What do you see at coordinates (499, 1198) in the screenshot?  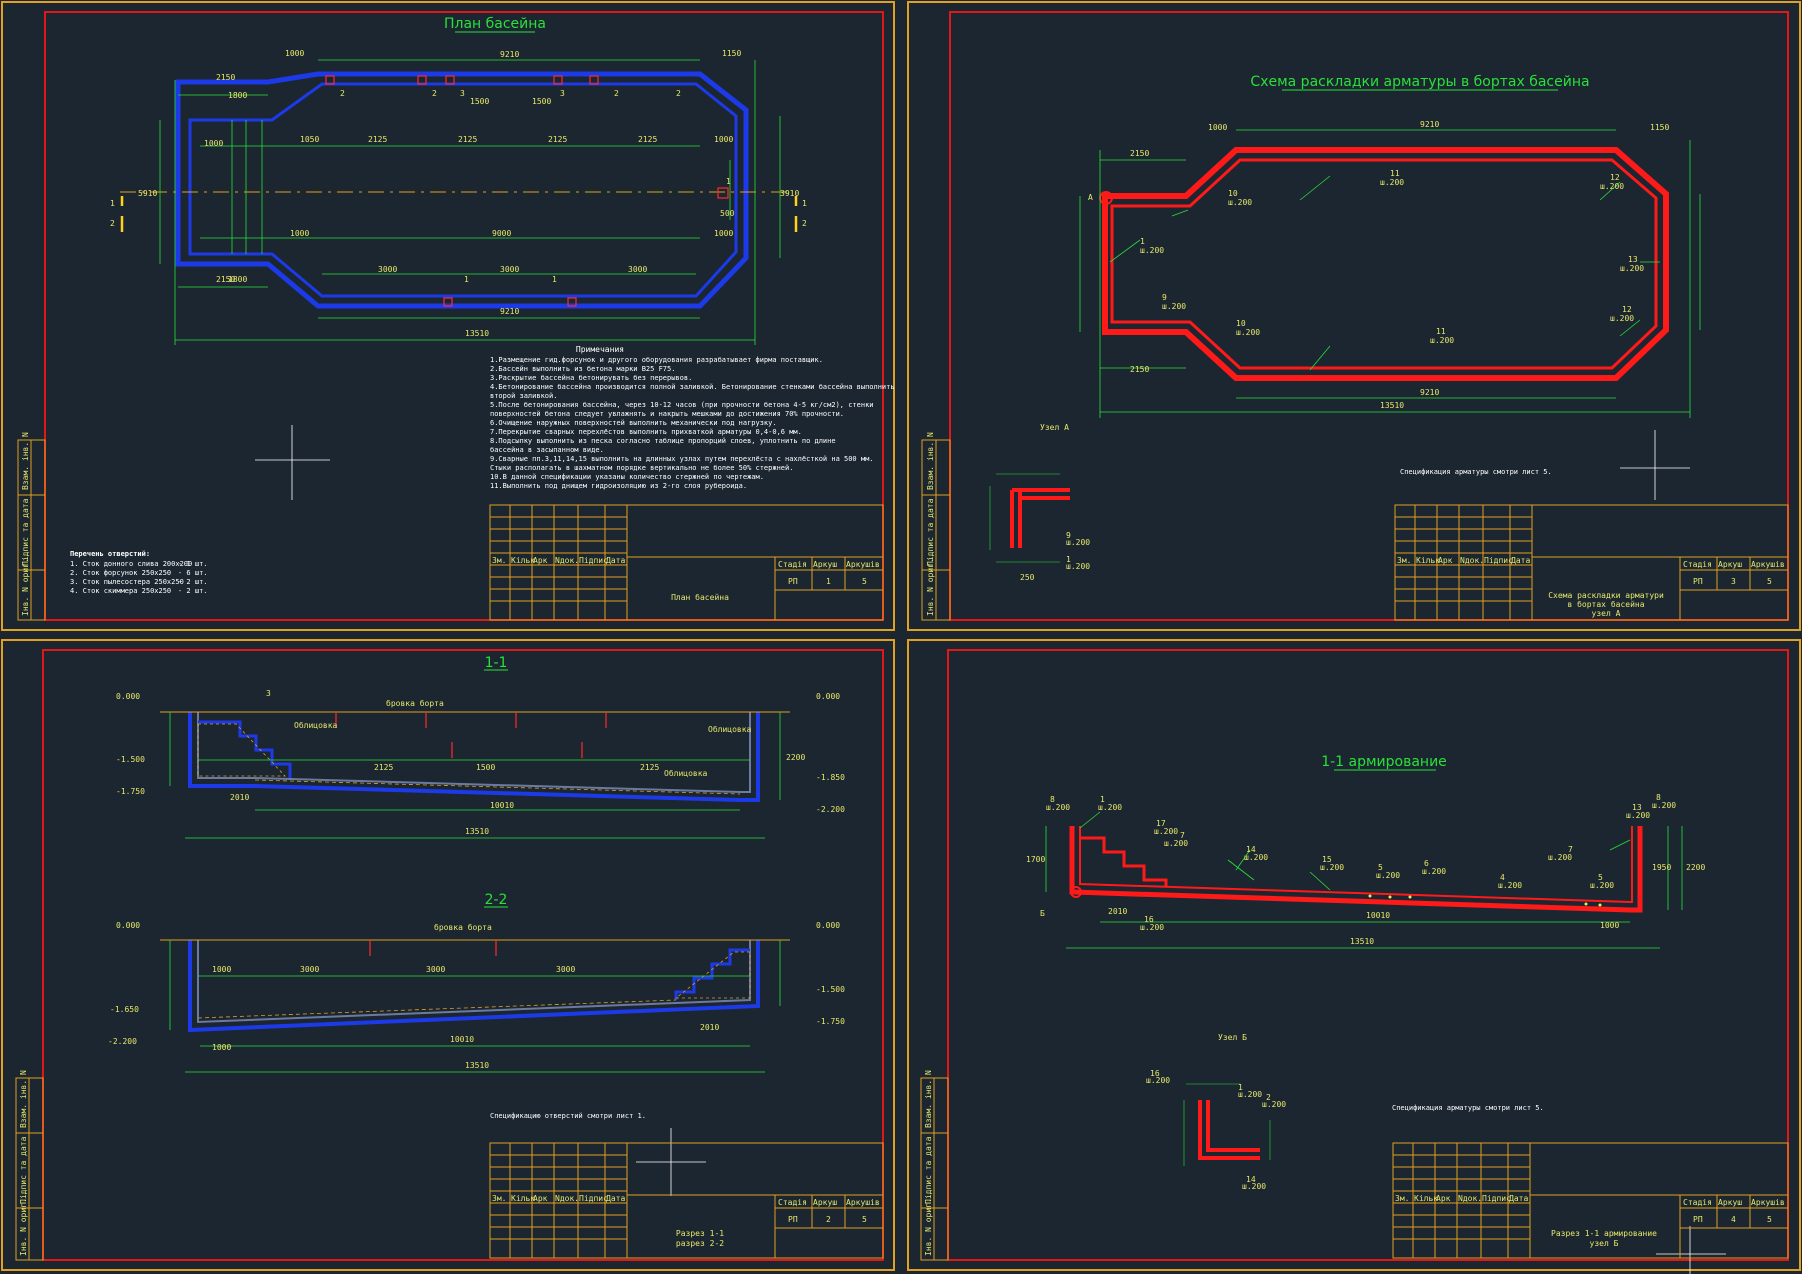 I see `svg-text: Зм.` at bounding box center [499, 1198].